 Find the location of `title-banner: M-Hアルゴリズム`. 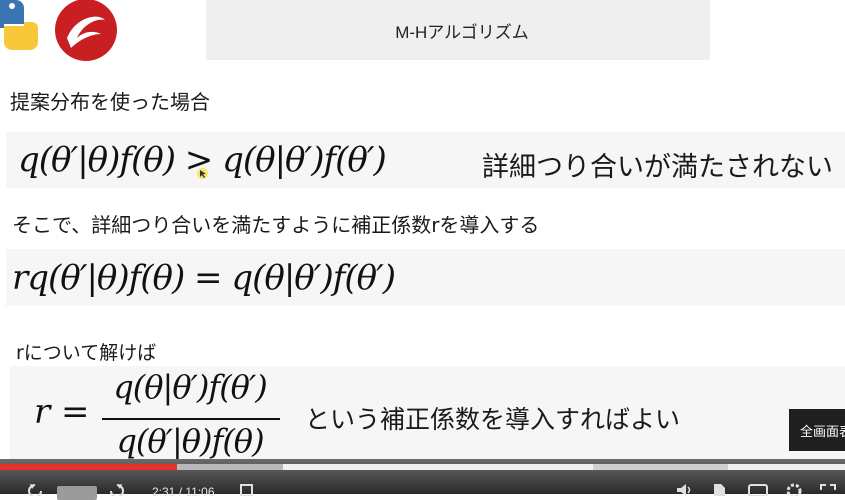

title-banner: M-Hアルゴリズム is located at coordinates (458, 30).